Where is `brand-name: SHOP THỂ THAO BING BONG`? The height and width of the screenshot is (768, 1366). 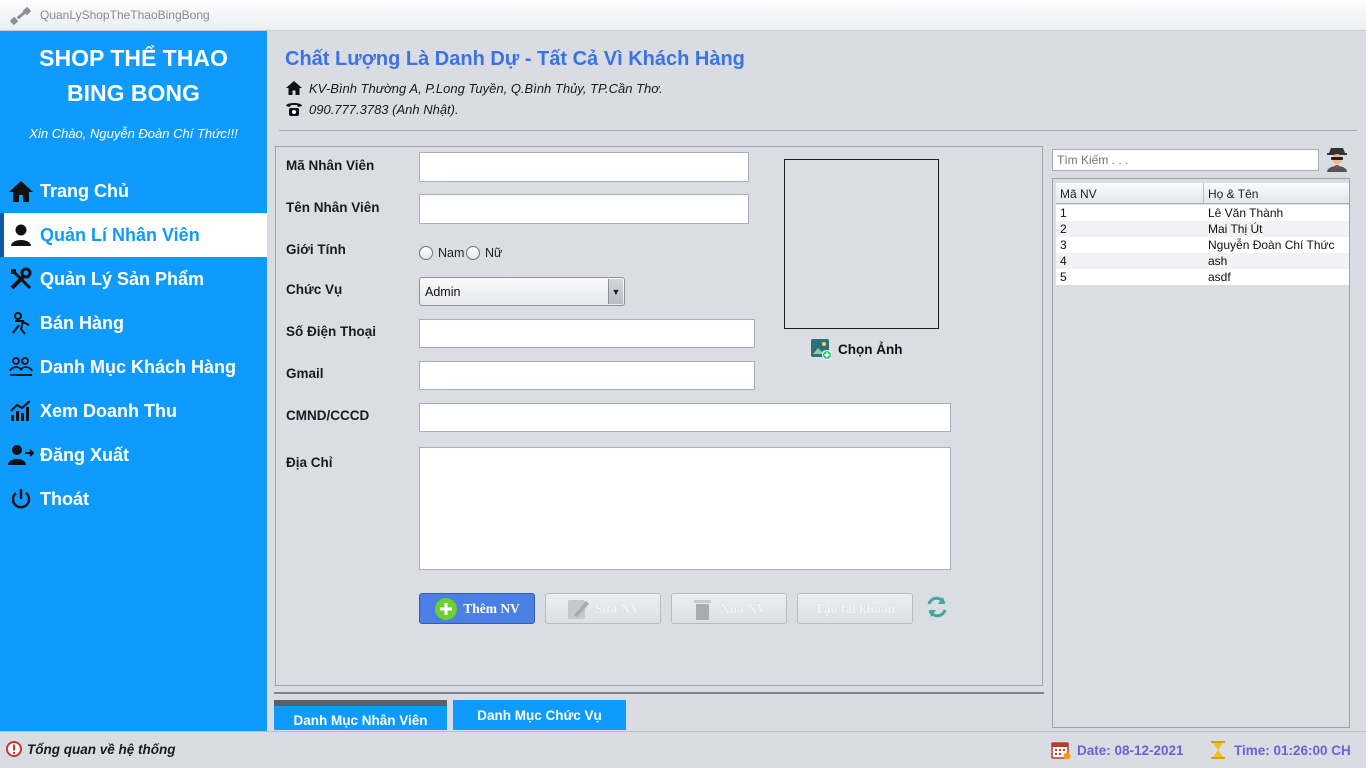 brand-name: SHOP THỂ THAO BING BONG is located at coordinates (133, 76).